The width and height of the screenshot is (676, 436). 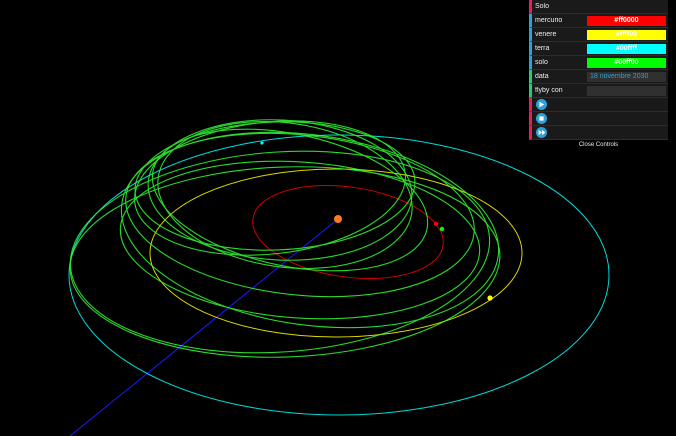 I want to click on planet-terra, so click(x=262, y=143).